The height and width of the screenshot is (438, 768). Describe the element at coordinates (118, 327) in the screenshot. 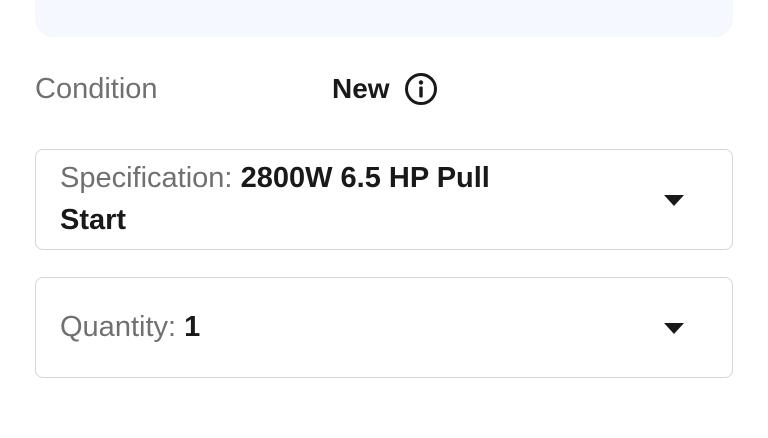

I see `quantity-label: Quantity:` at that location.